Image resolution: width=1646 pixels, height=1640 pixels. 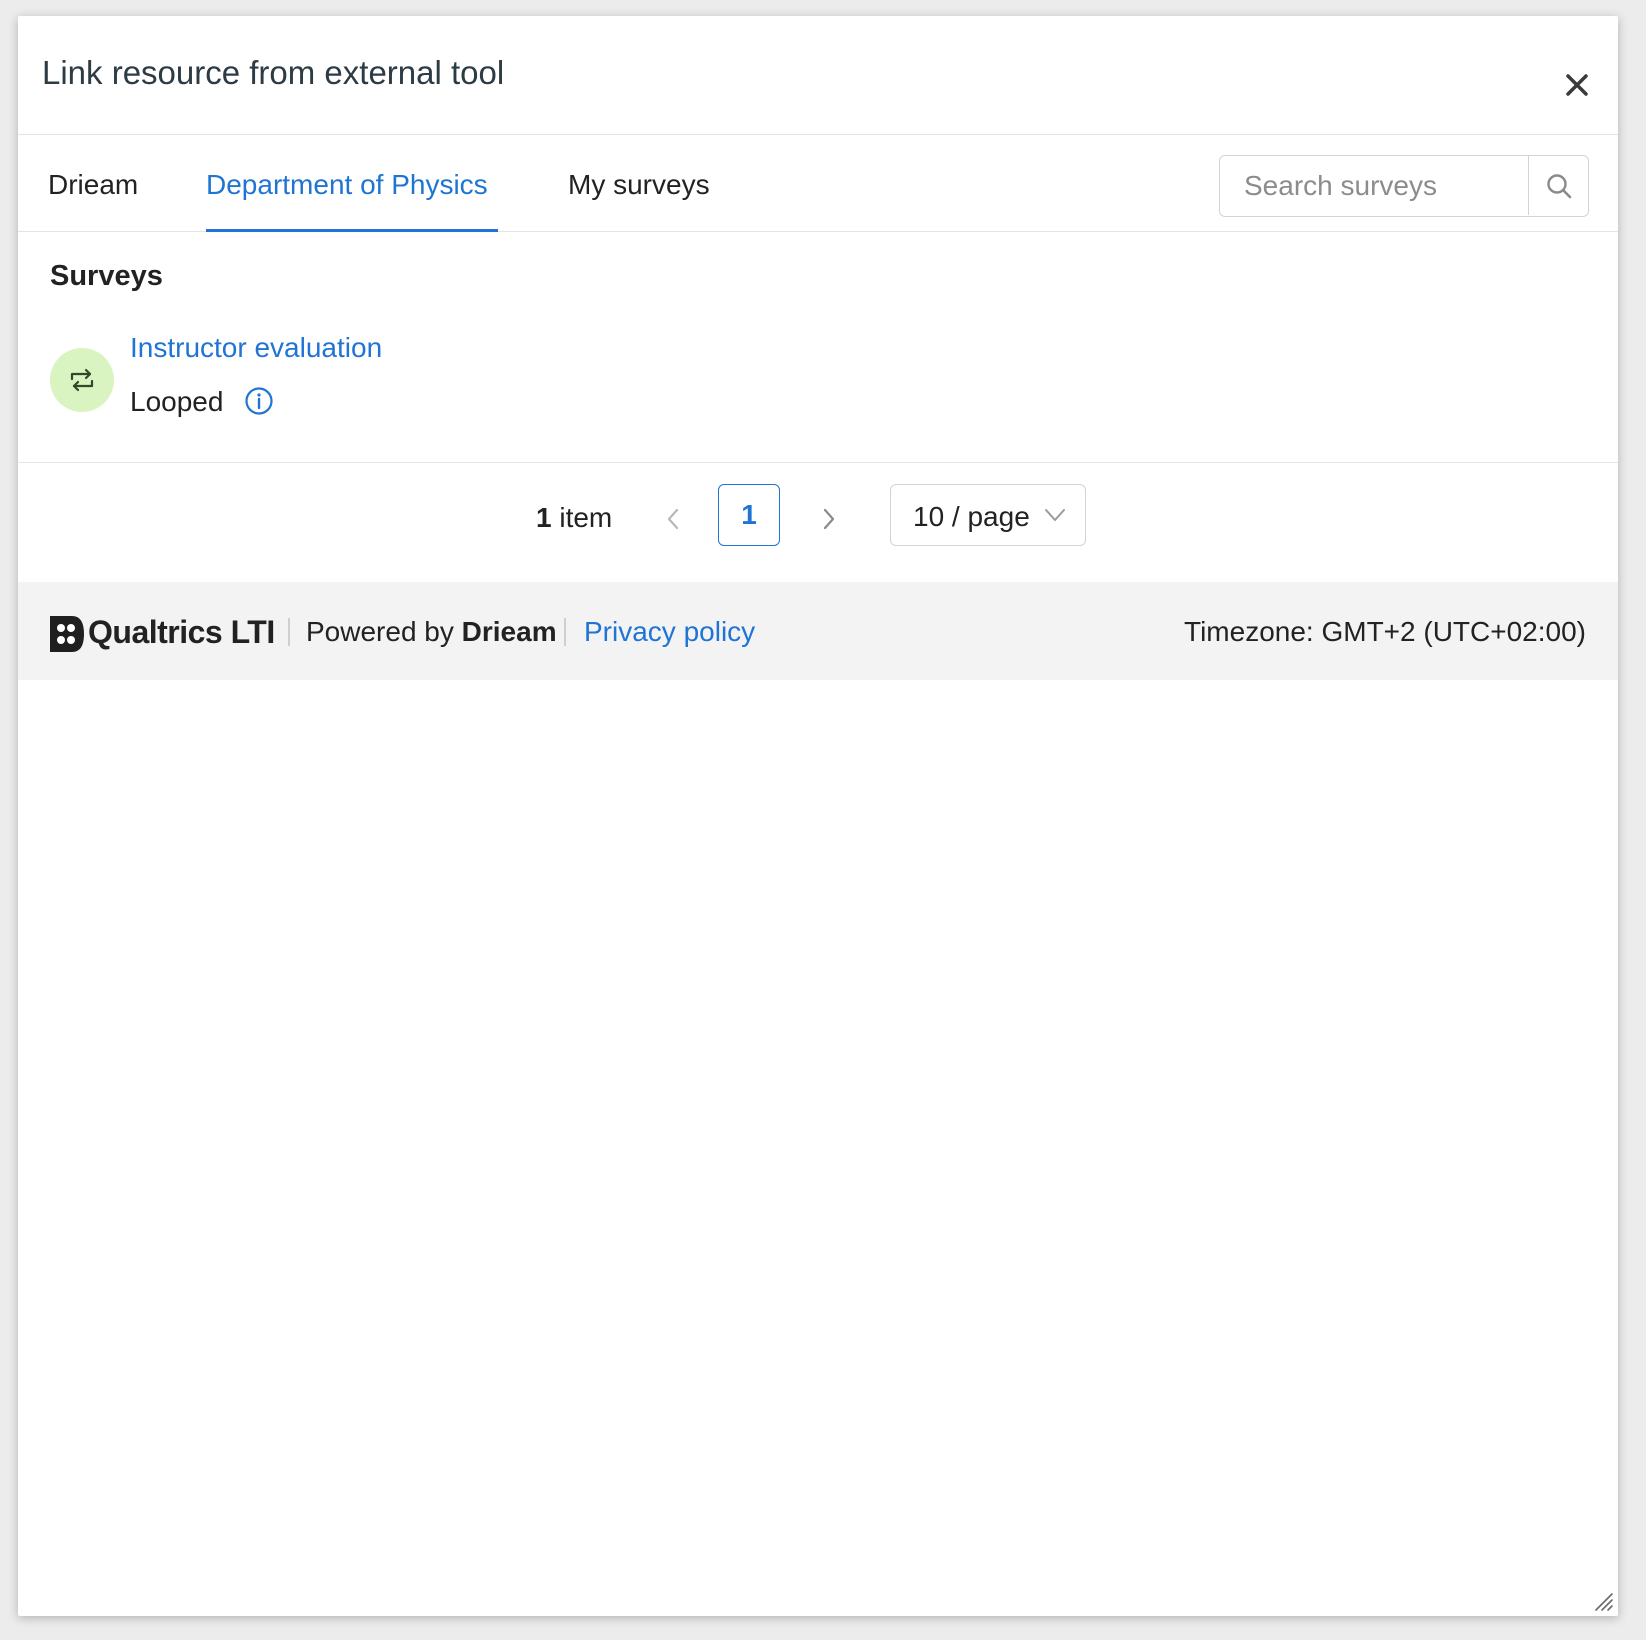 I want to click on loop-icon, so click(x=82, y=380).